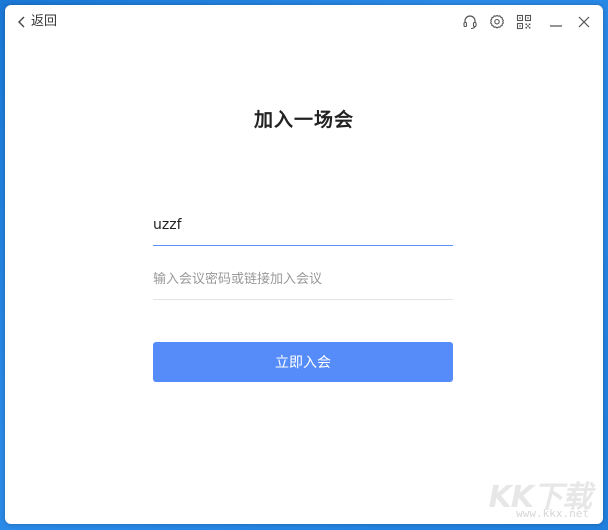 The image size is (608, 530). I want to click on back-button: 返回, so click(37, 22).